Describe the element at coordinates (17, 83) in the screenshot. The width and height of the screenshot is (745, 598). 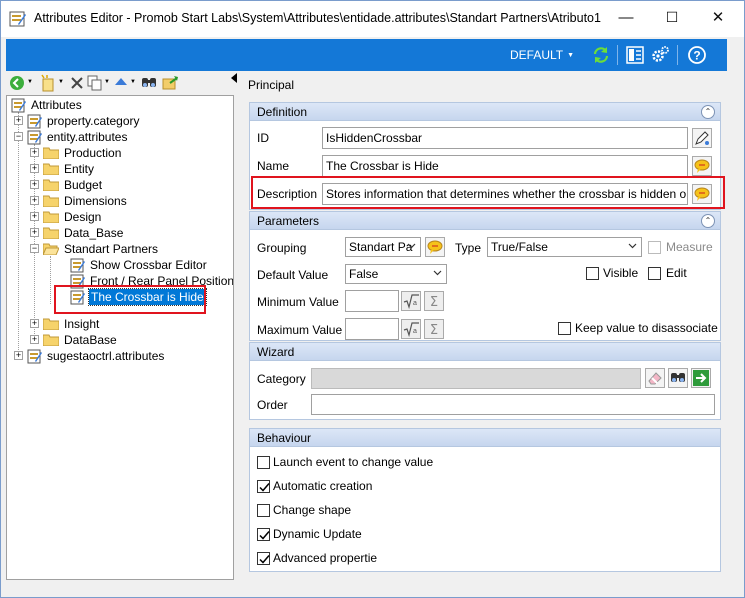
I see `back-icon` at that location.